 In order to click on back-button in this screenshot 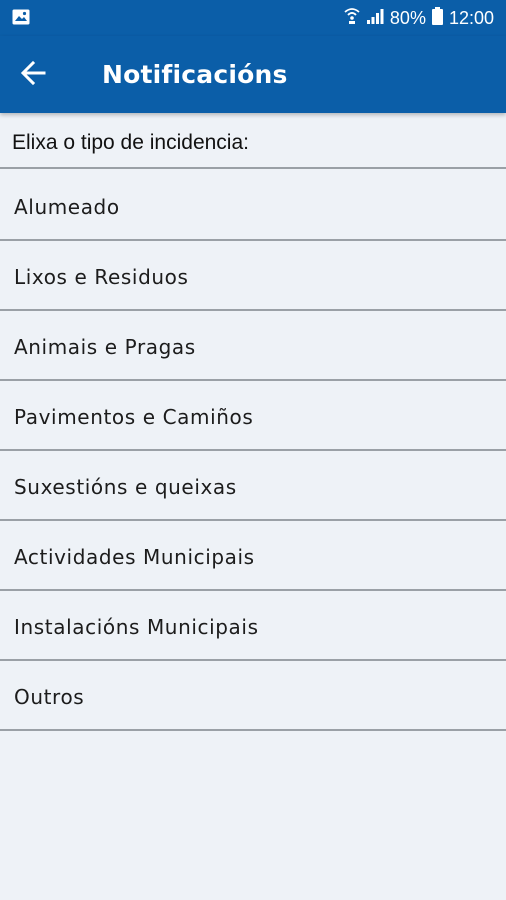, I will do `click(33, 75)`.